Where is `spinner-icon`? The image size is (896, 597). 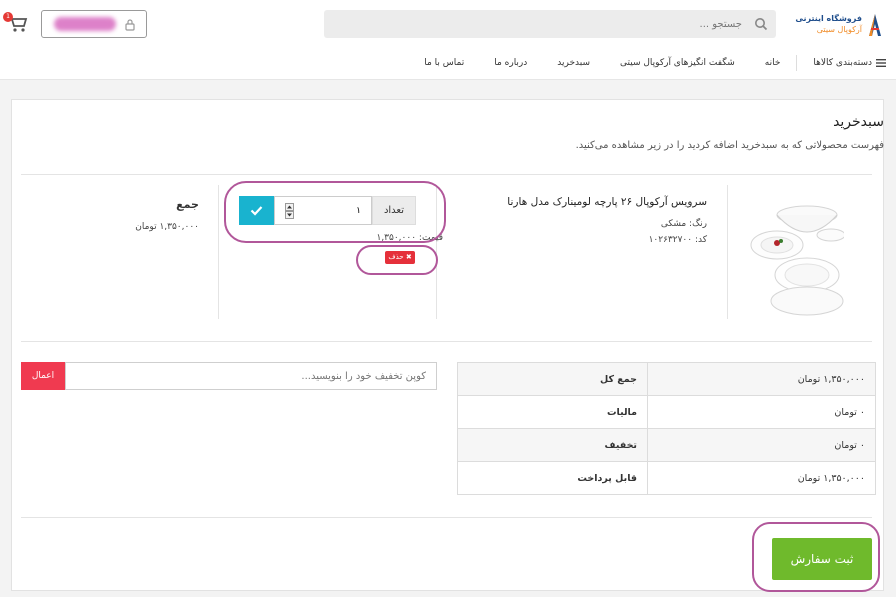
spinner-icon is located at coordinates (289, 211).